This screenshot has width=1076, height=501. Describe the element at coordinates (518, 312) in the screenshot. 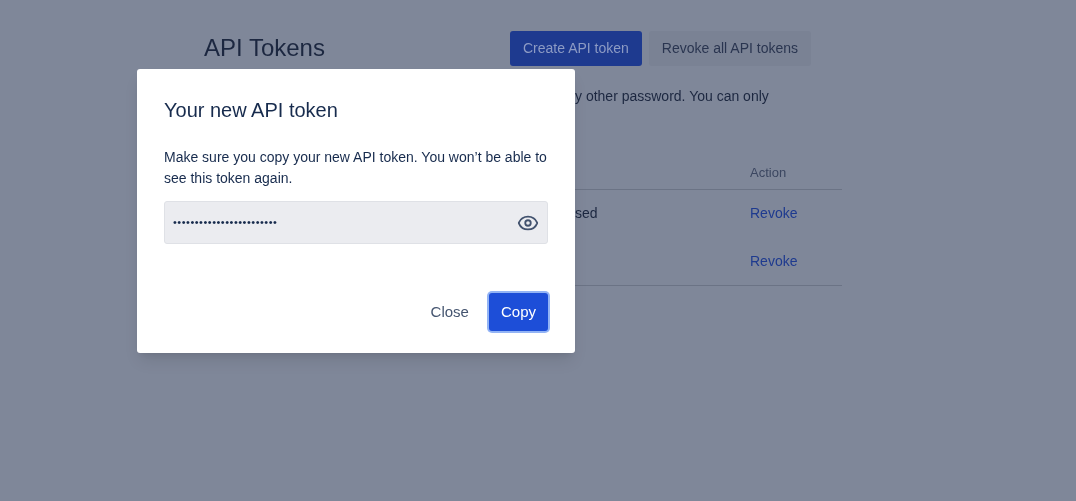

I see `dialog-button: Copy` at that location.